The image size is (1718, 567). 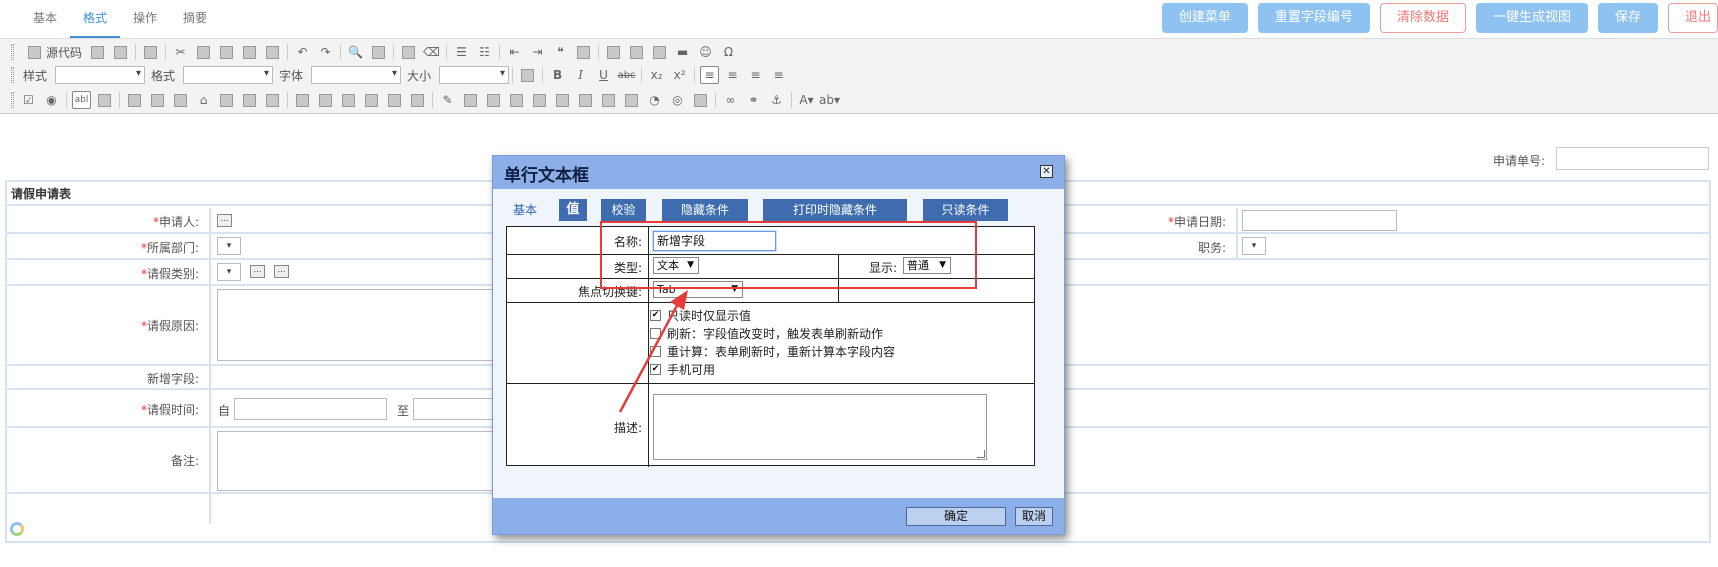 What do you see at coordinates (1046, 171) in the screenshot?
I see `close-icon: ✕` at bounding box center [1046, 171].